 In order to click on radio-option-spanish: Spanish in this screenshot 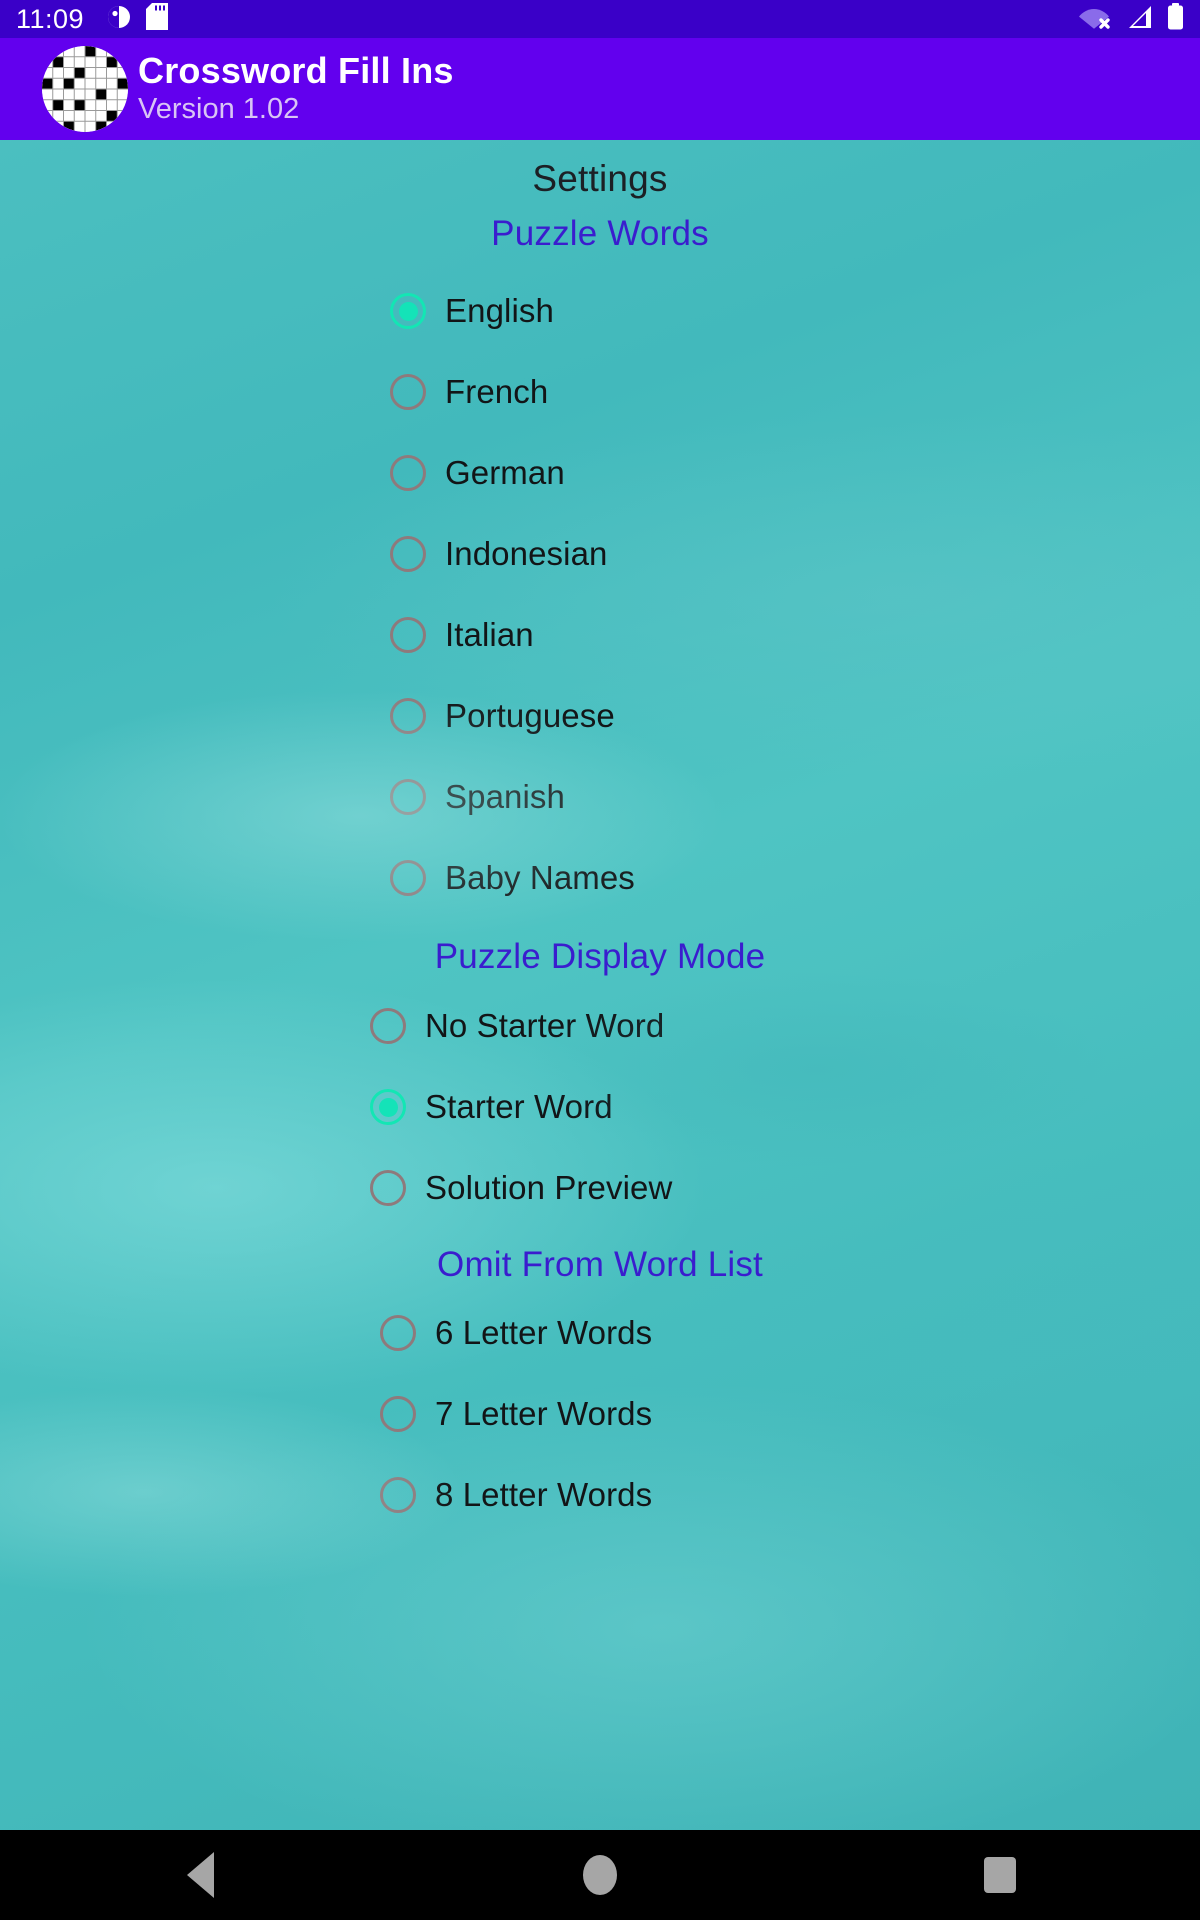, I will do `click(600, 797)`.